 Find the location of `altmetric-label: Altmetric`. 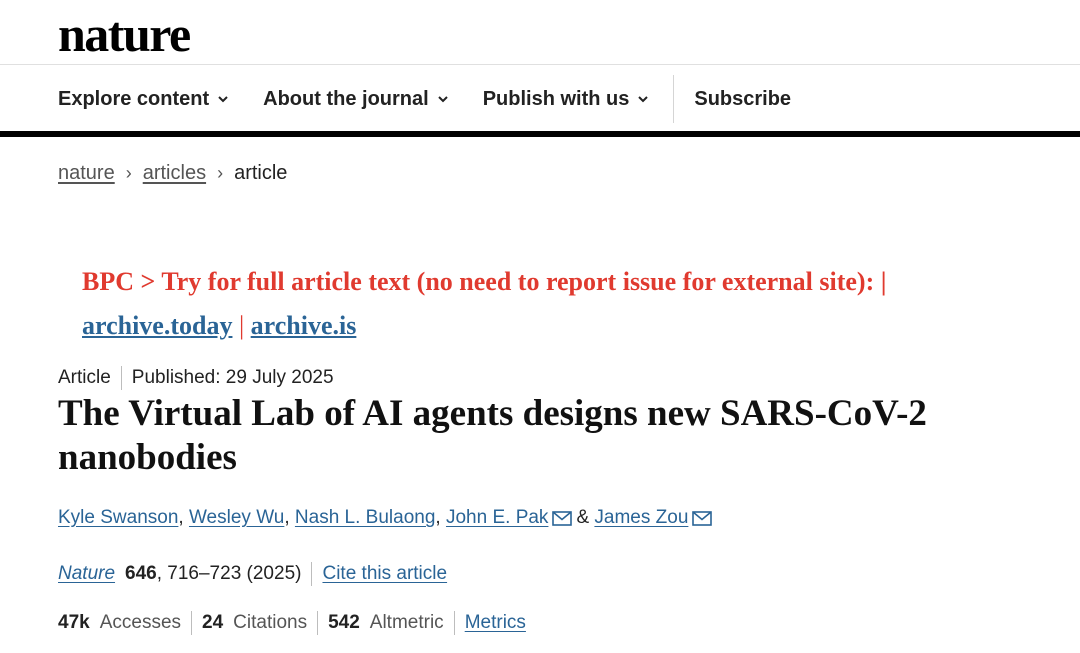

altmetric-label: Altmetric is located at coordinates (406, 622).